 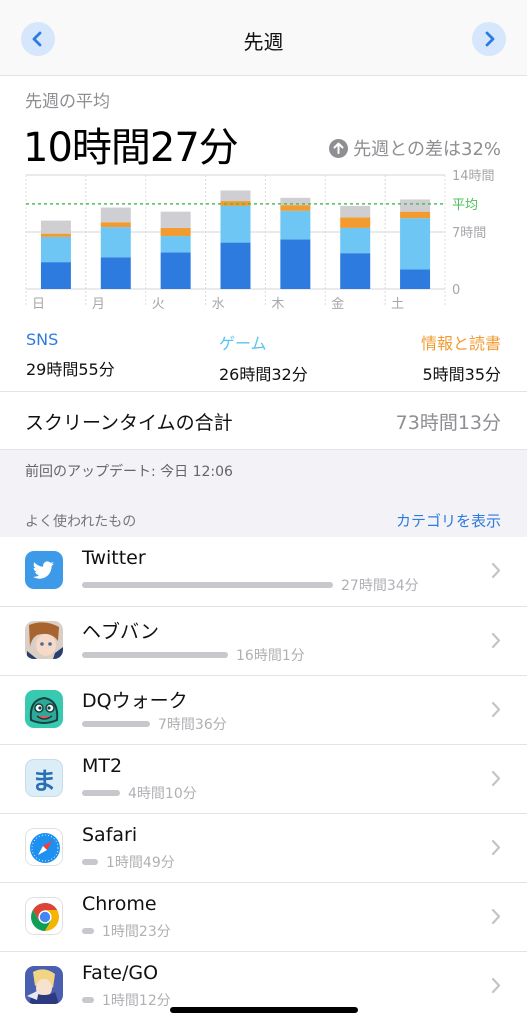 I want to click on app-row-dq-walk: DQウォーク 7時間36分, so click(x=263, y=709).